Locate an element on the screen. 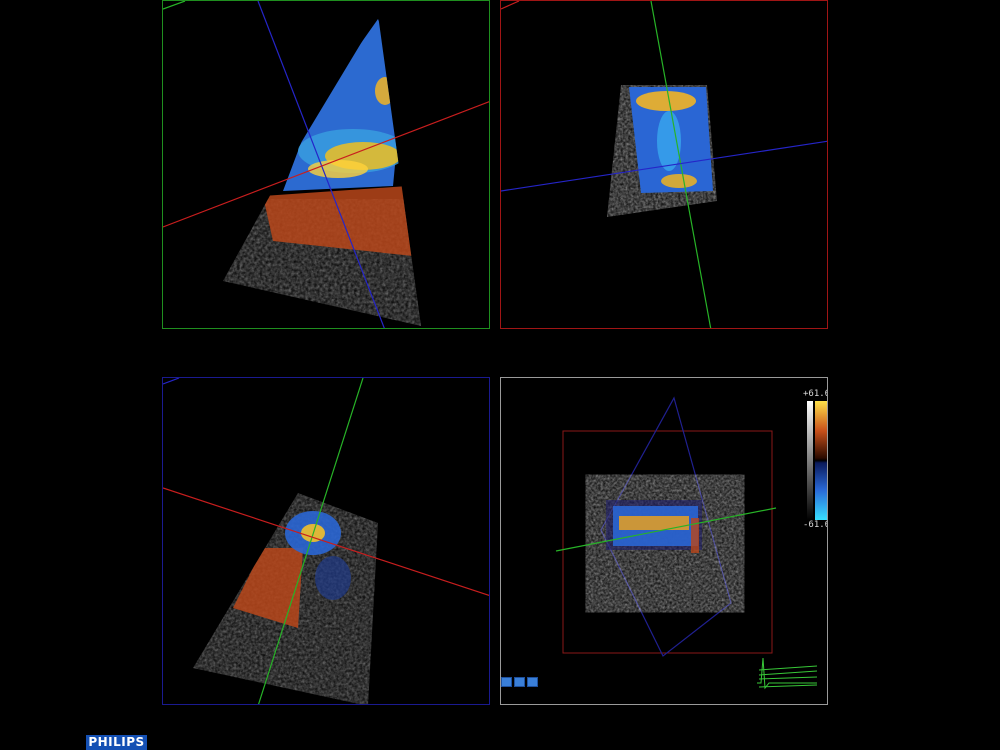  brand-logo: PHILIPS is located at coordinates (116, 742).